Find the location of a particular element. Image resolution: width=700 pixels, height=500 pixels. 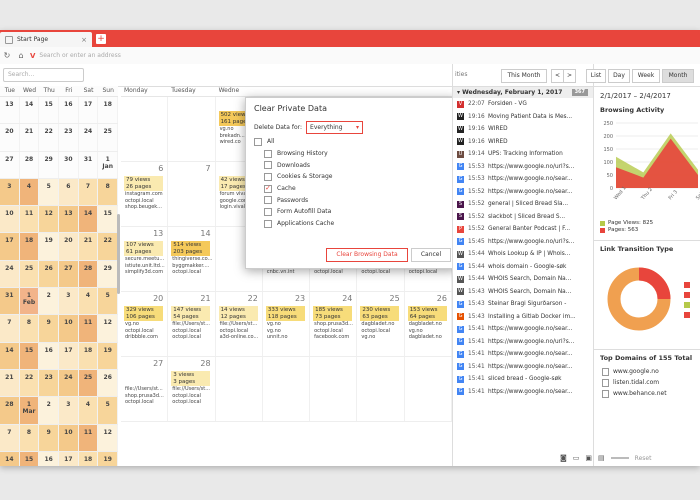

window-icon: ▭ is located at coordinates (576, 458).